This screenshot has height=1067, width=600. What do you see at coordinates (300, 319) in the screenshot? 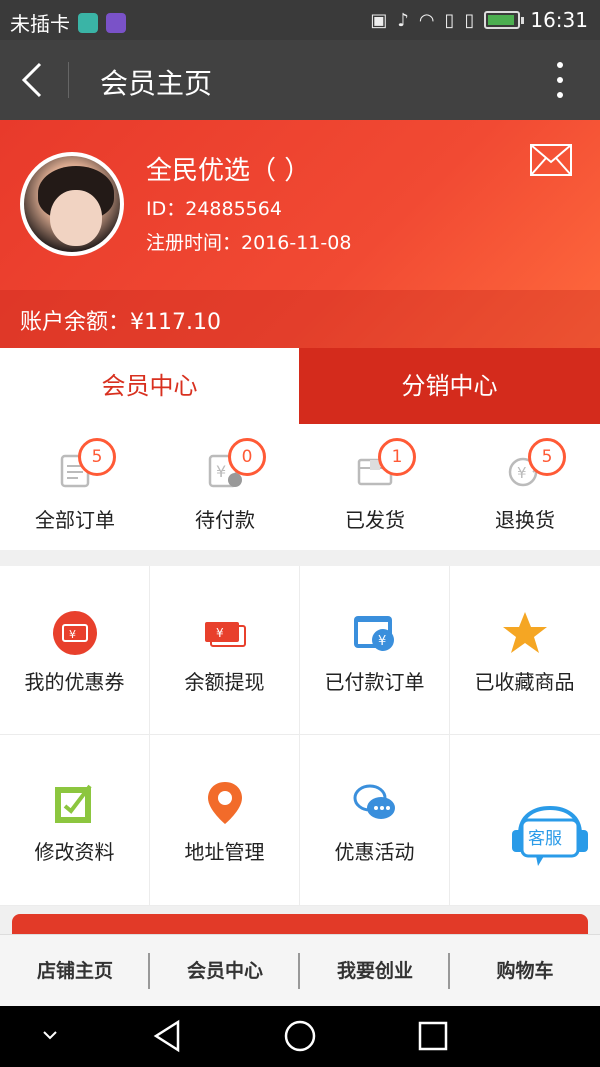
I see `balance-bar: 账户余额：¥117.10` at bounding box center [300, 319].